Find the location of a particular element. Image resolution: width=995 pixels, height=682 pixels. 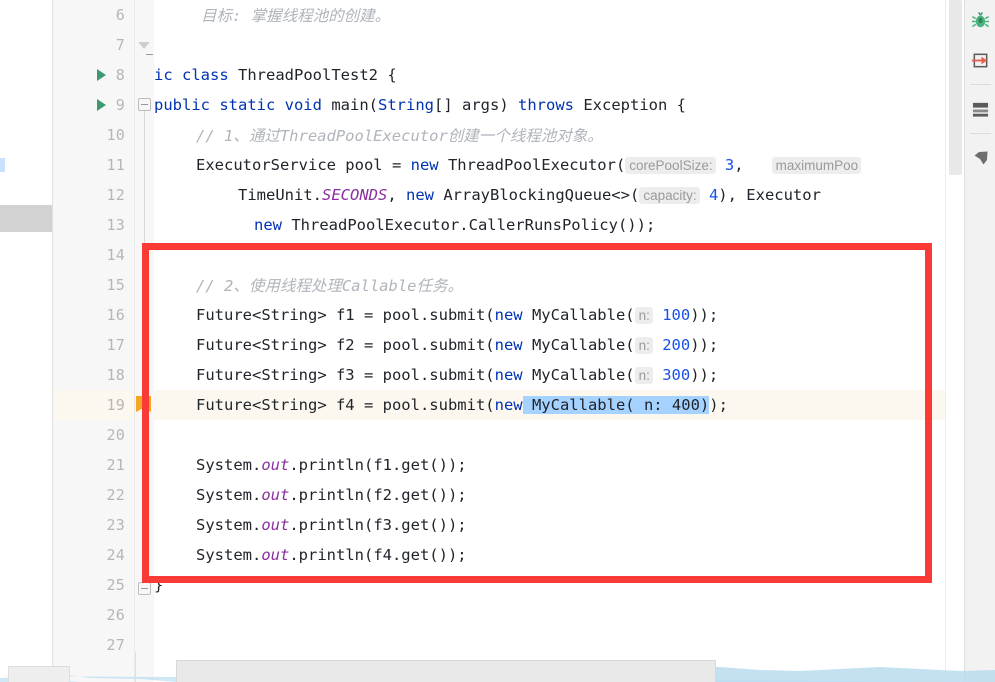

variables-icon is located at coordinates (980, 109).